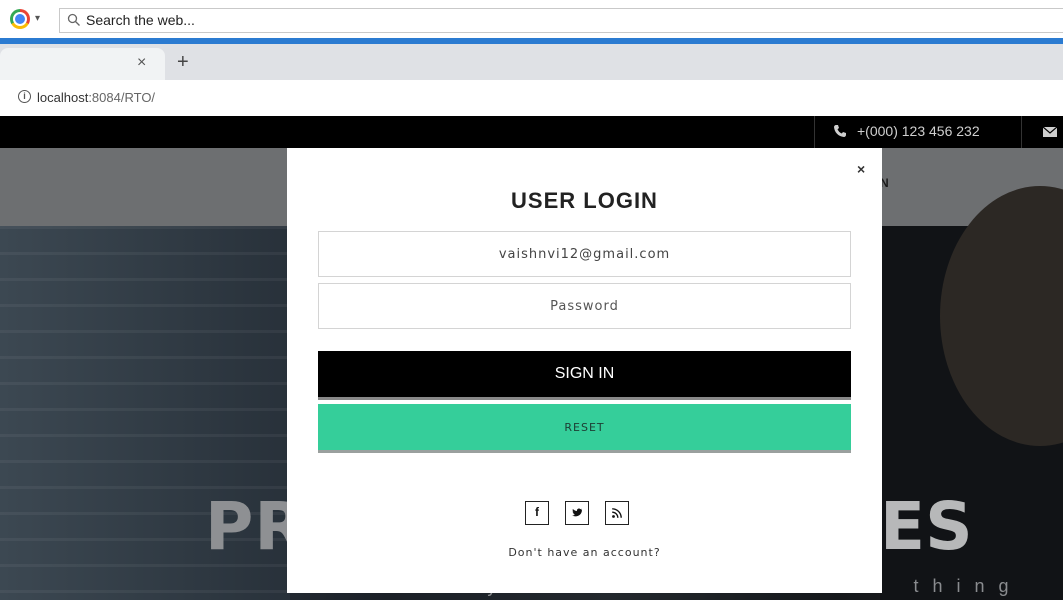 This screenshot has width=1063, height=600. I want to click on phone-icon, so click(840, 131).